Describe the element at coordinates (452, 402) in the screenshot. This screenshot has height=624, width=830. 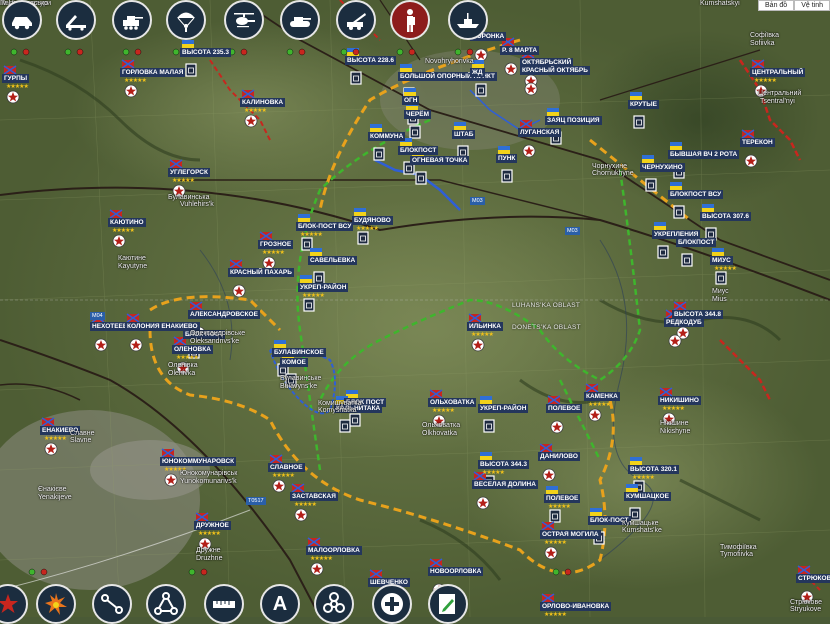
I see `position-label: ОЛЬХОВАТКА` at that location.